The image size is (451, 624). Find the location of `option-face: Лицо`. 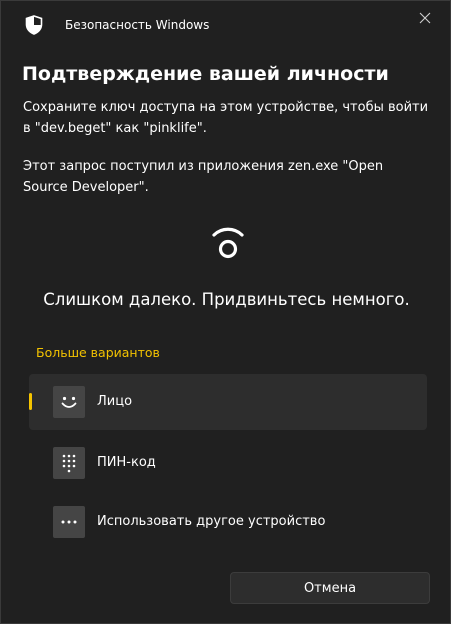

option-face: Лицо is located at coordinates (228, 402).